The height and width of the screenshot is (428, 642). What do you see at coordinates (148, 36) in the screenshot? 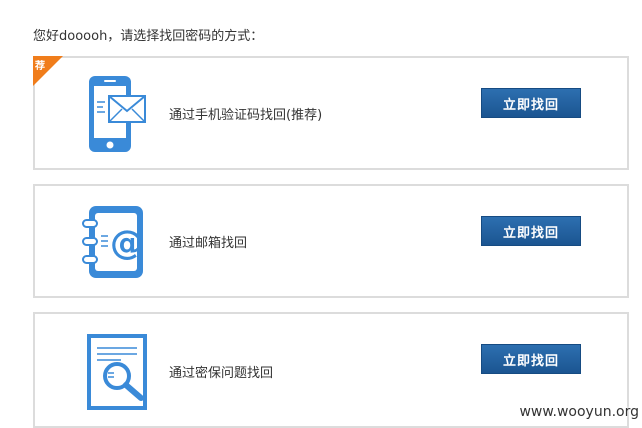
I see `page-greeting: 您好dooooh，请选择找回密码的方式：` at bounding box center [148, 36].